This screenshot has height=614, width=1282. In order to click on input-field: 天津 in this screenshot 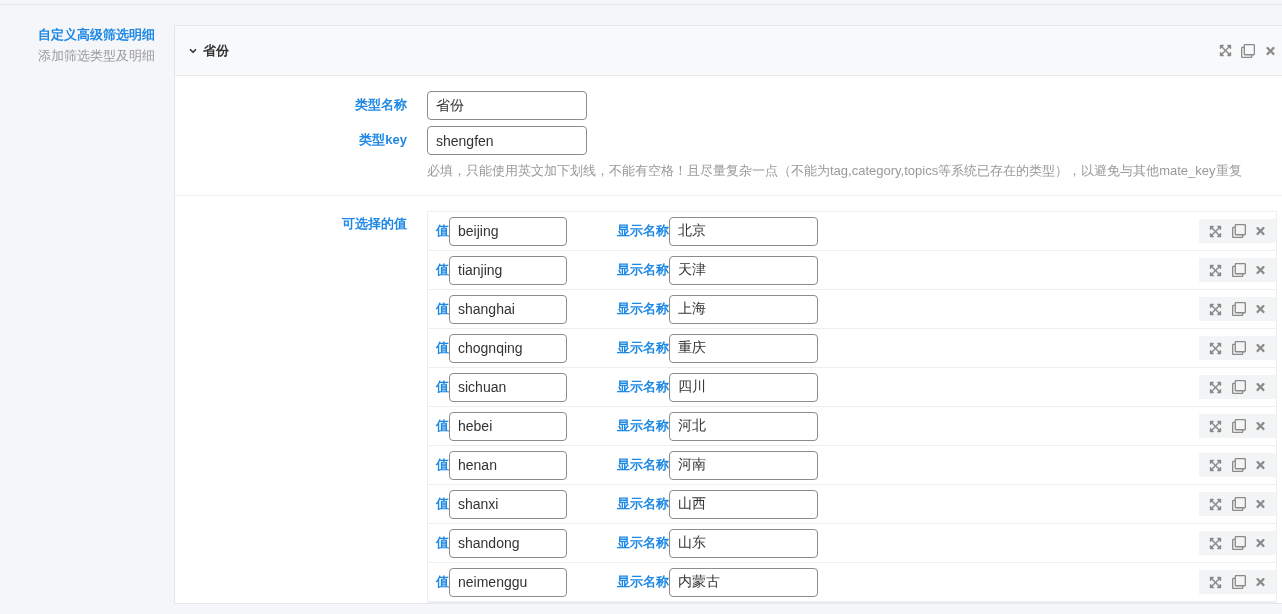, I will do `click(743, 270)`.